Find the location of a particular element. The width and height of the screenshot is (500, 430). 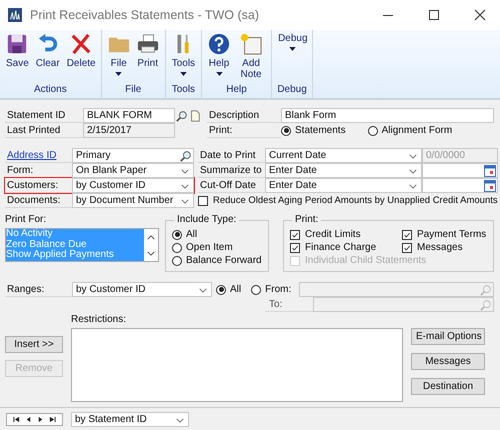

checkbox: Payment Terms is located at coordinates (444, 234).